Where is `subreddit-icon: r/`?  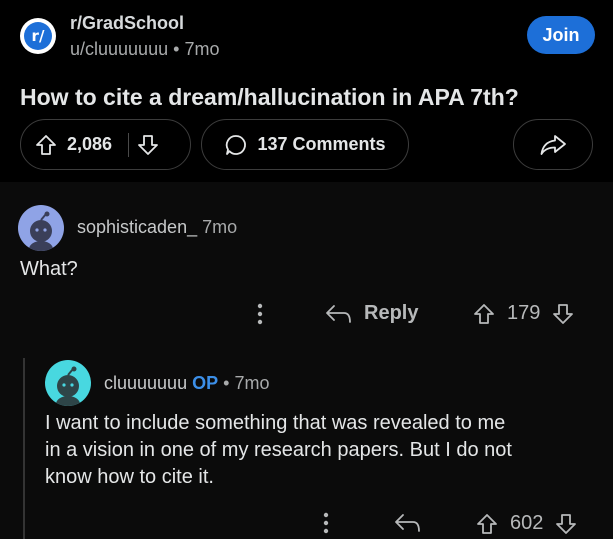 subreddit-icon: r/ is located at coordinates (38, 36).